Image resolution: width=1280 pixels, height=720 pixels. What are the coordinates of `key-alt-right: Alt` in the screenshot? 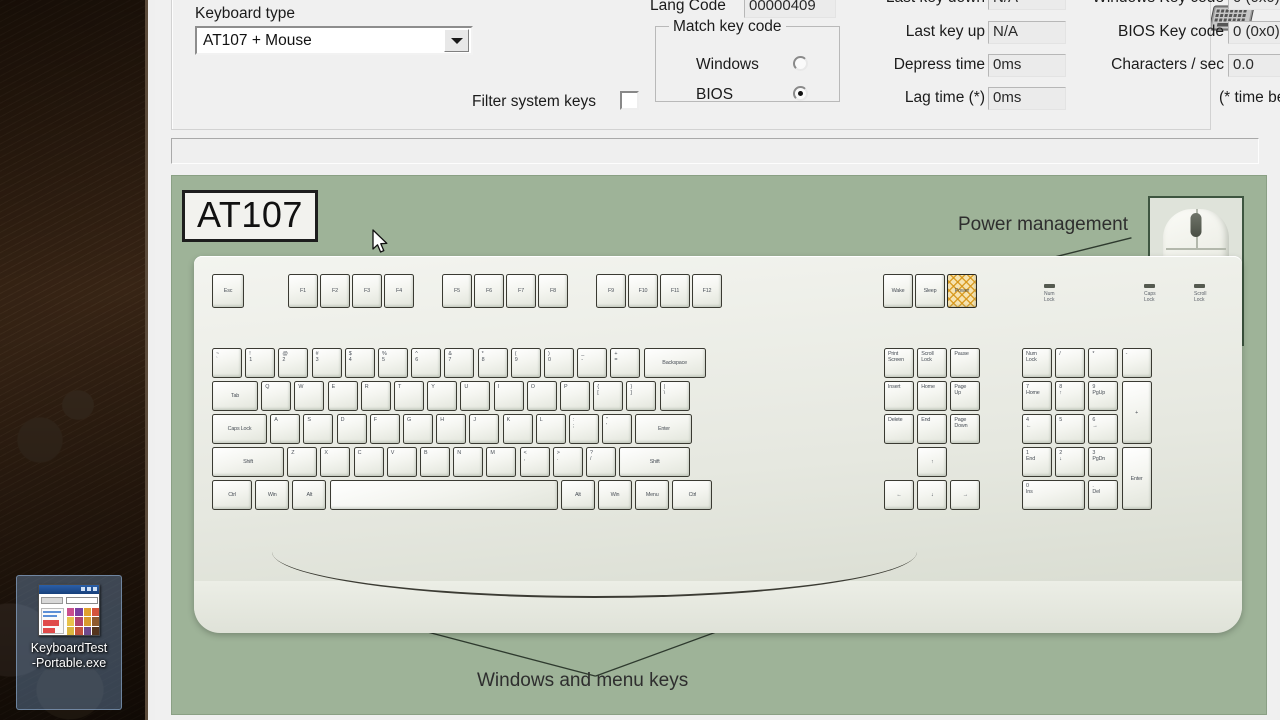 It's located at (577, 495).